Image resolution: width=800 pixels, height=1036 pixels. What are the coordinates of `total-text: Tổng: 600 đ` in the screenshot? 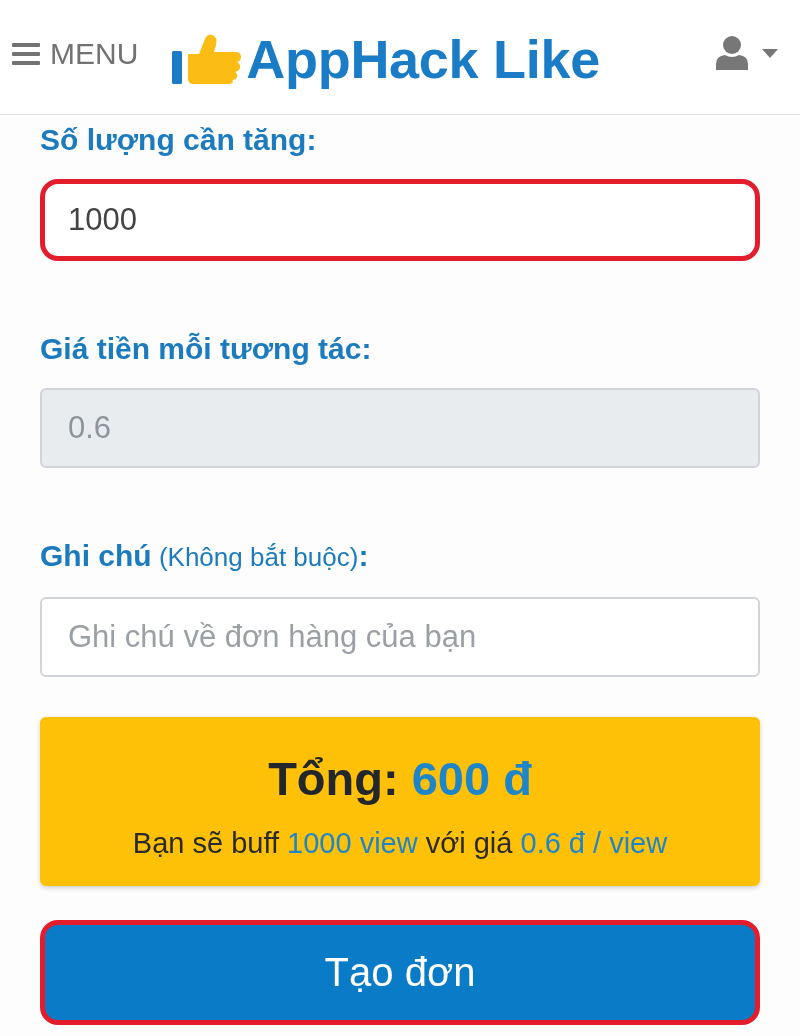 It's located at (400, 779).